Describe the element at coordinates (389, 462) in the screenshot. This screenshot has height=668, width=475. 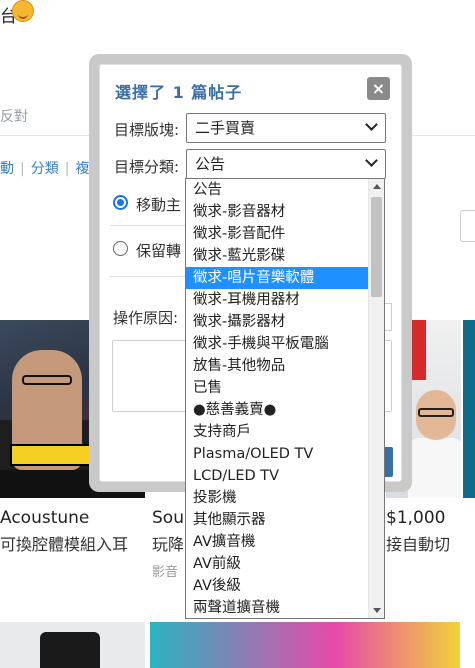
I see `confirm-button` at that location.